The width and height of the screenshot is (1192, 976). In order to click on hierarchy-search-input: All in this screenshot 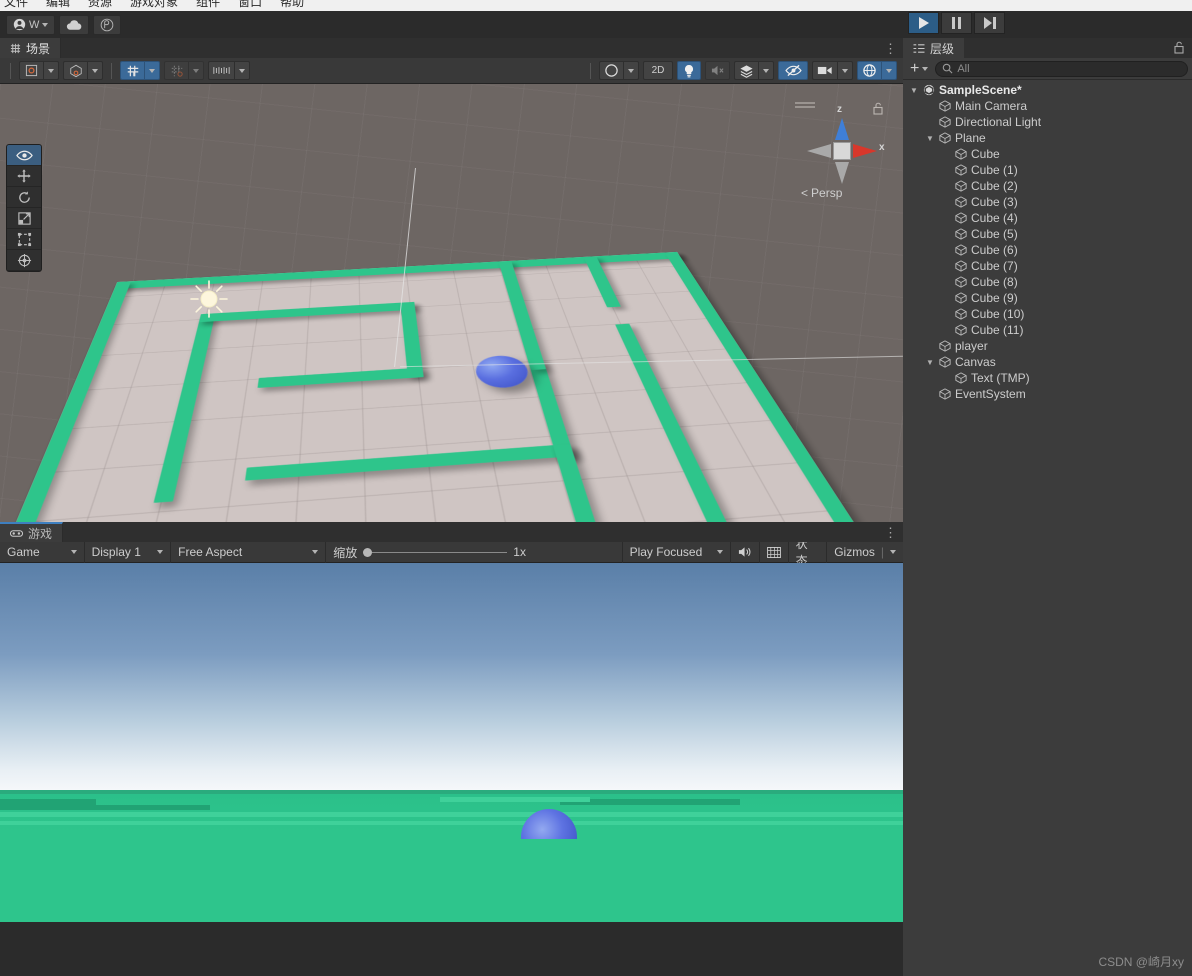, I will do `click(1061, 68)`.